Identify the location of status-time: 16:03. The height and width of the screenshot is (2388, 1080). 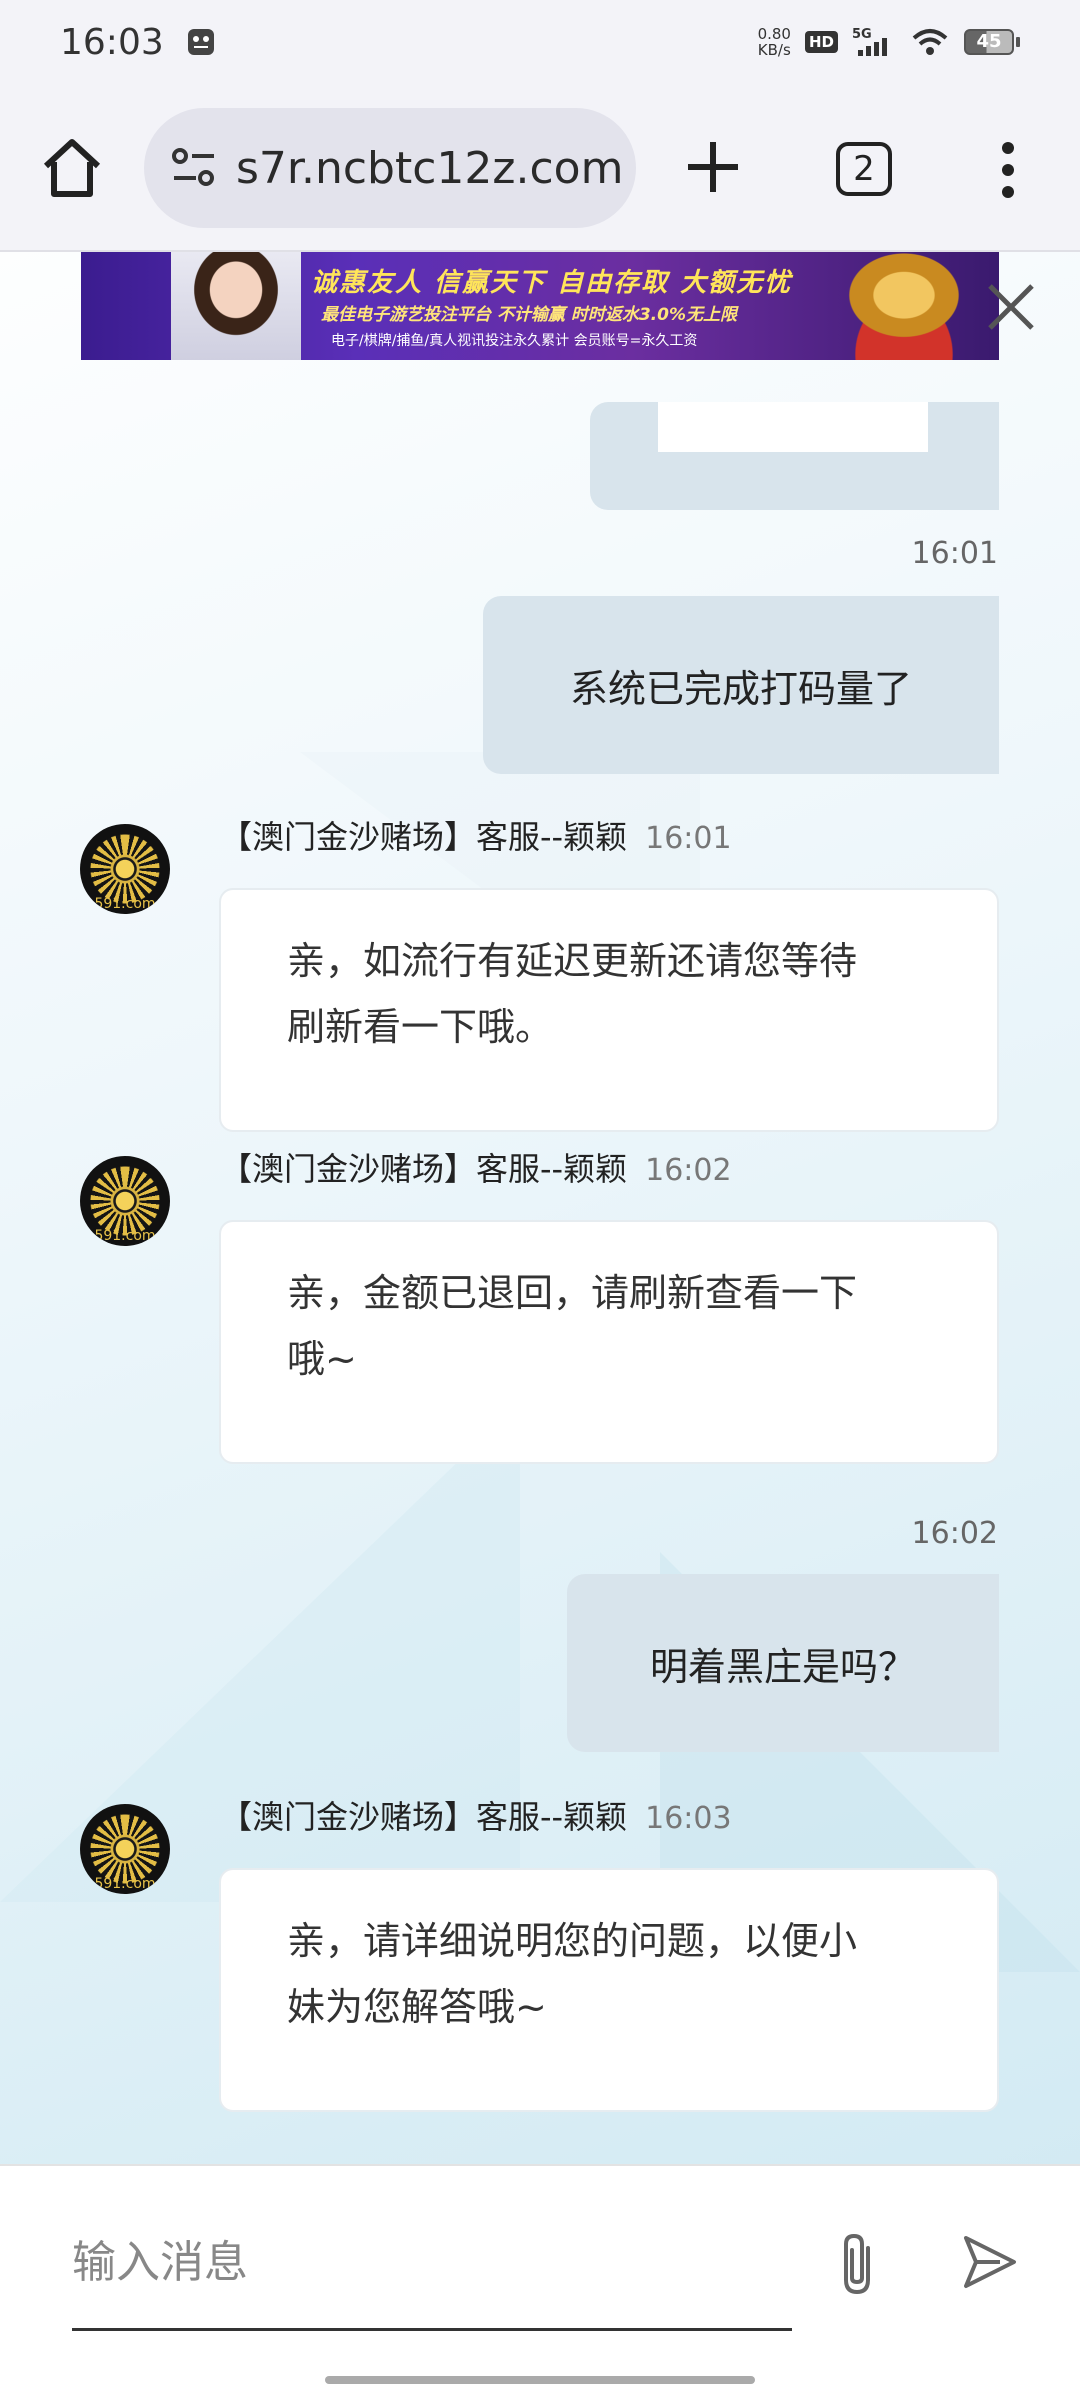
(112, 42).